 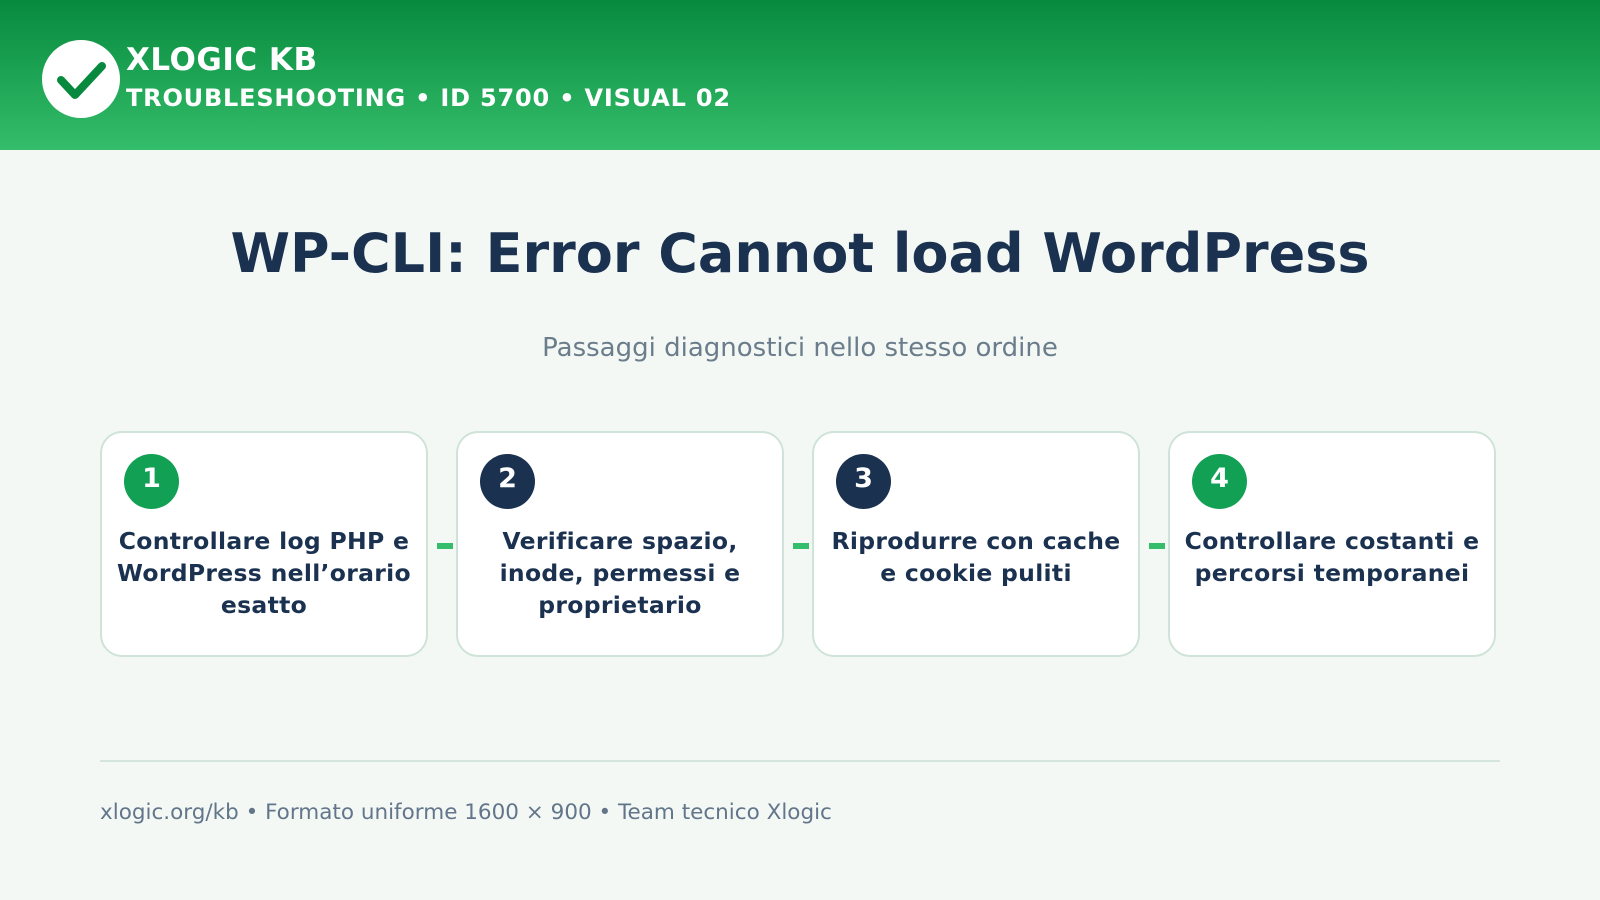 What do you see at coordinates (800, 348) in the screenshot?
I see `page-subtitle: Passaggi diagnostici nello stesso ordine` at bounding box center [800, 348].